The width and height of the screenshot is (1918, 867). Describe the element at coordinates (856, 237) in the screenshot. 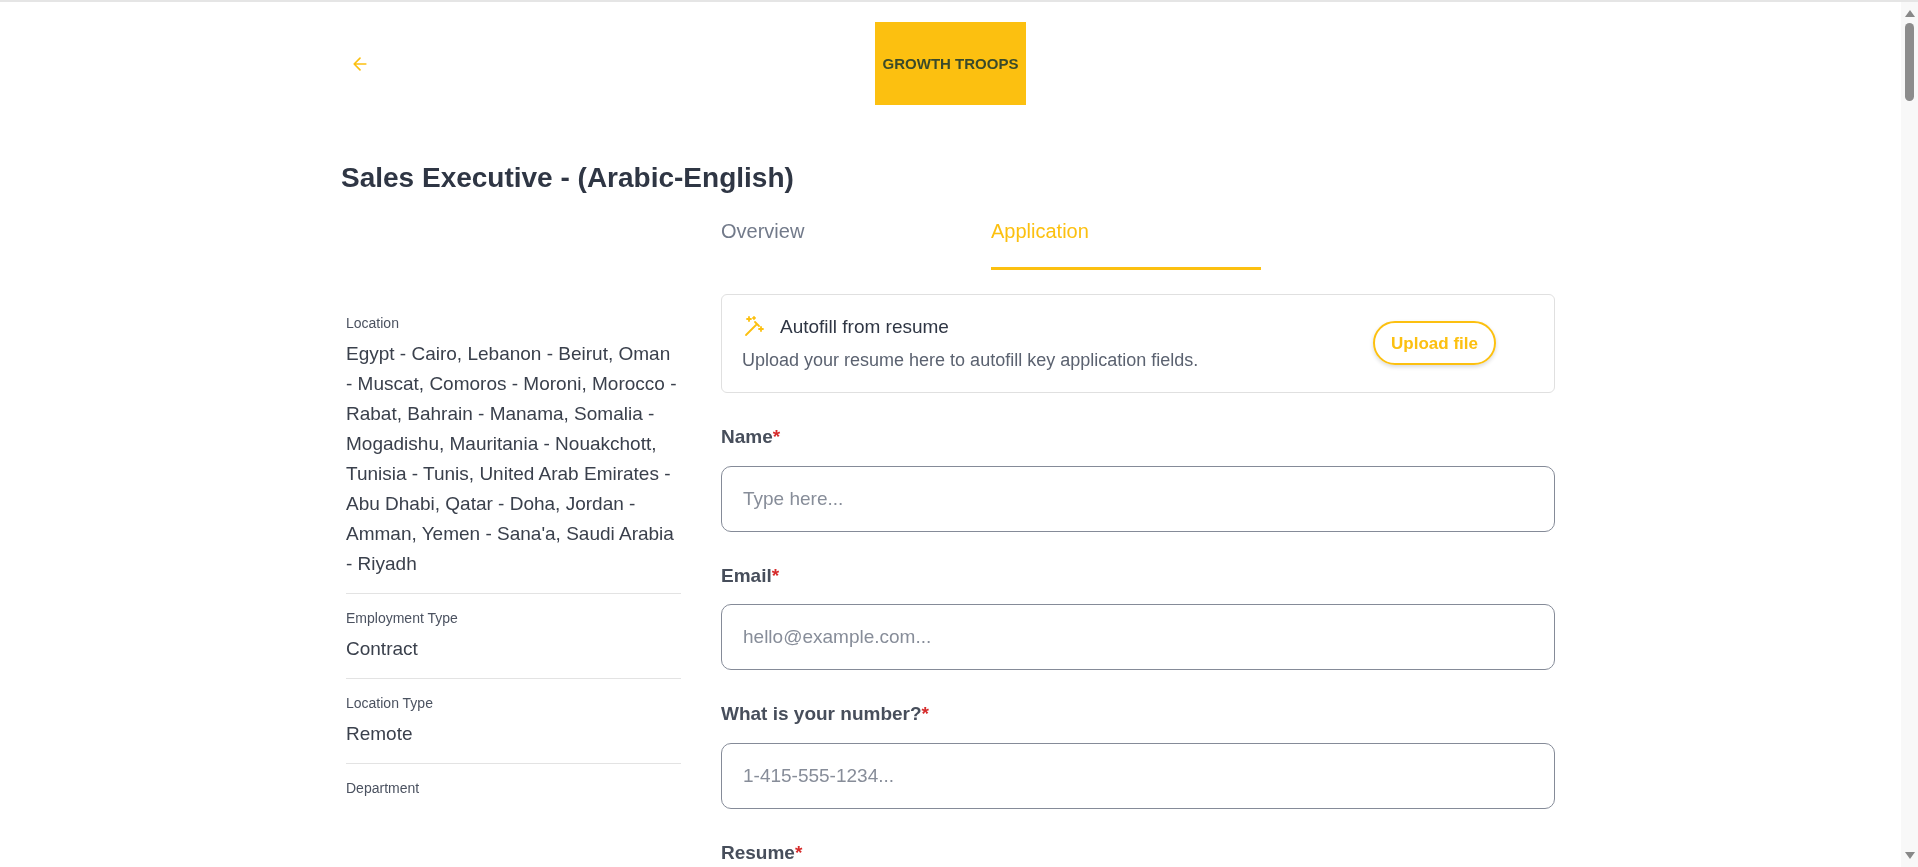

I see `tab: Overview` at that location.